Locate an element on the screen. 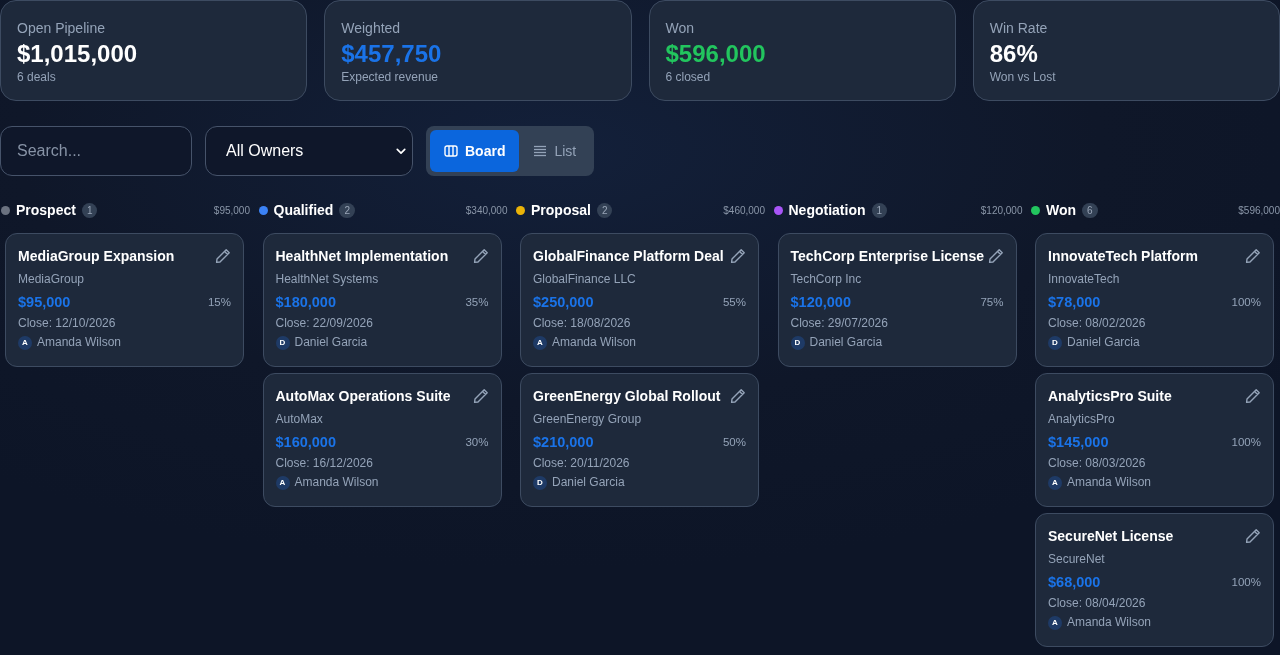 This screenshot has width=1280, height=655. close-date: Close: 18/08/2026 is located at coordinates (582, 323).